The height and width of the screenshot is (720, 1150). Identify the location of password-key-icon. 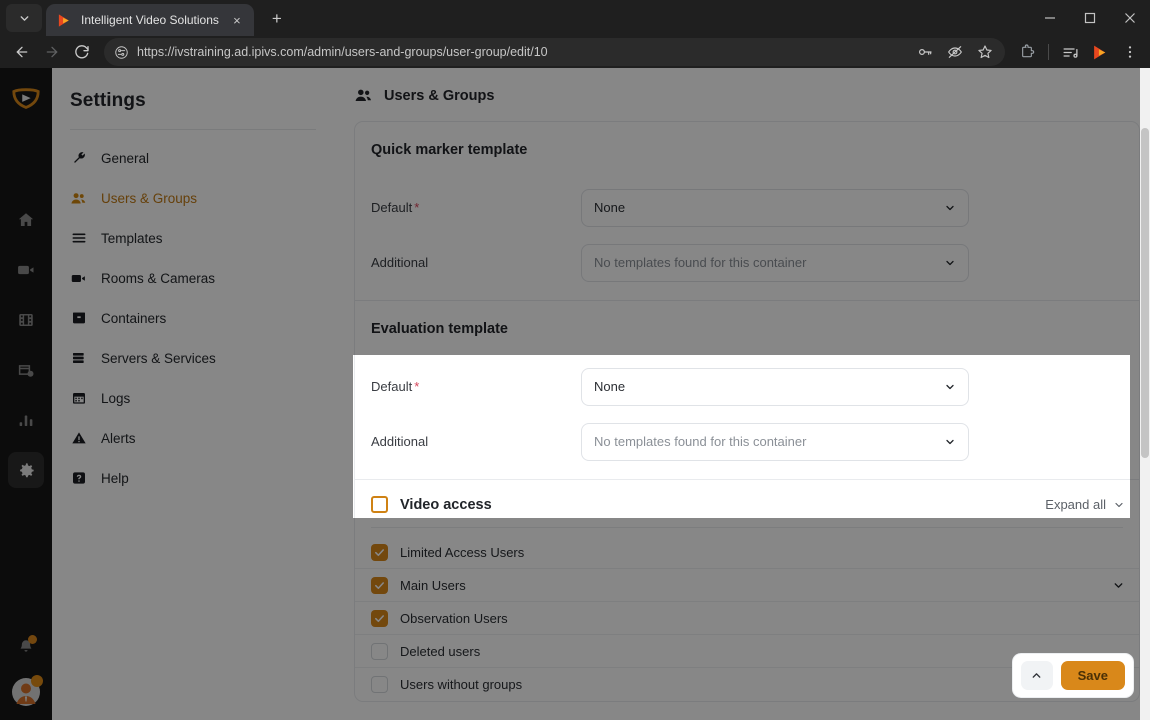
(925, 51).